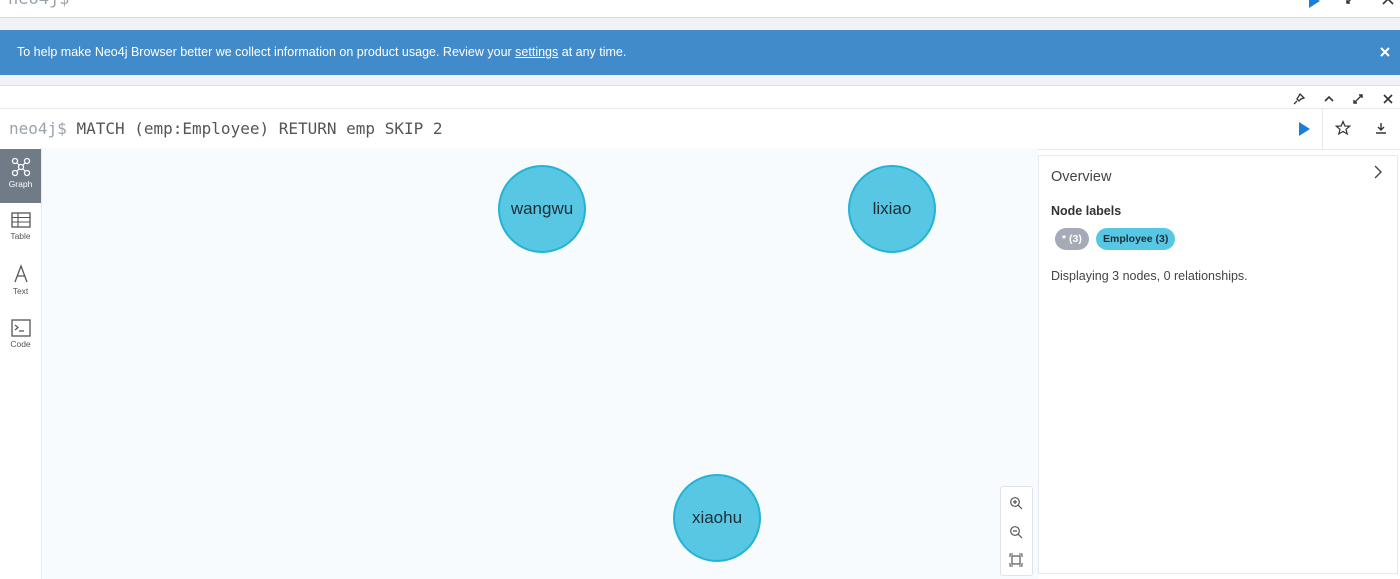  I want to click on code-icon, so click(20, 328).